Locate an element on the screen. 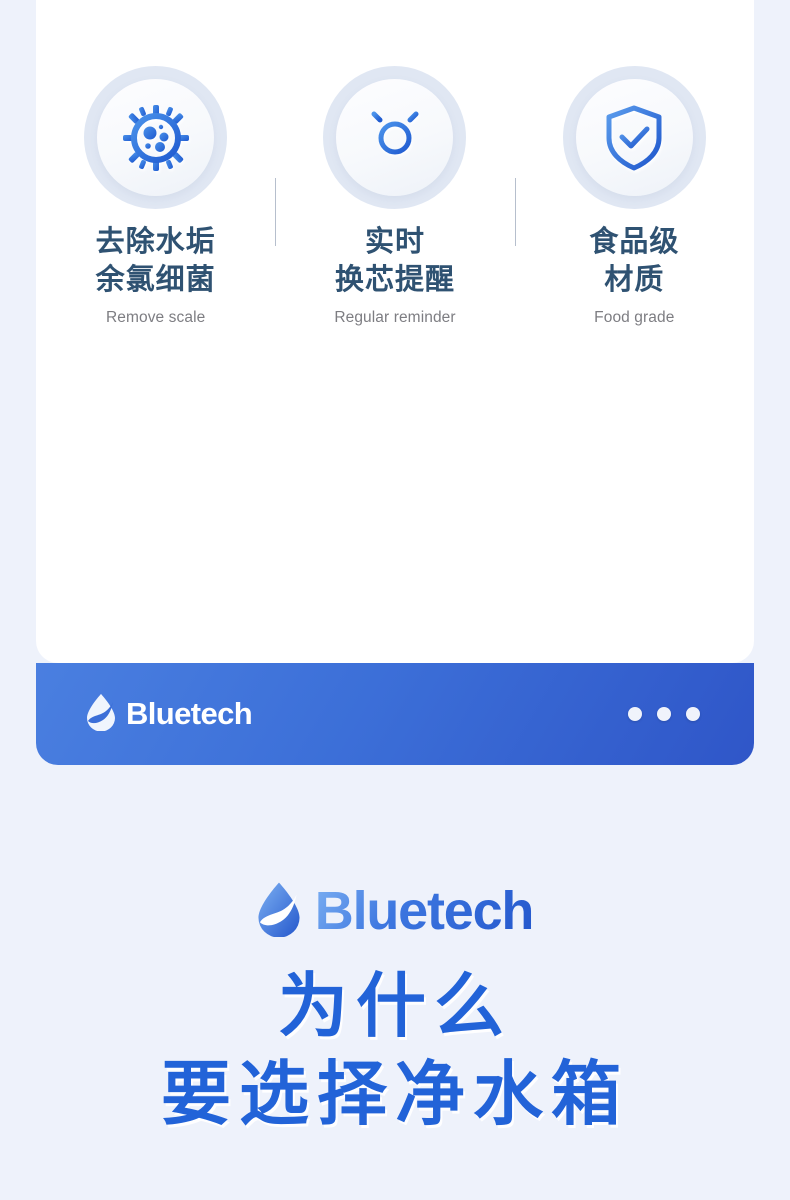 Image resolution: width=790 pixels, height=1200 pixels. feature-title-line2: 材质 is located at coordinates (634, 280).